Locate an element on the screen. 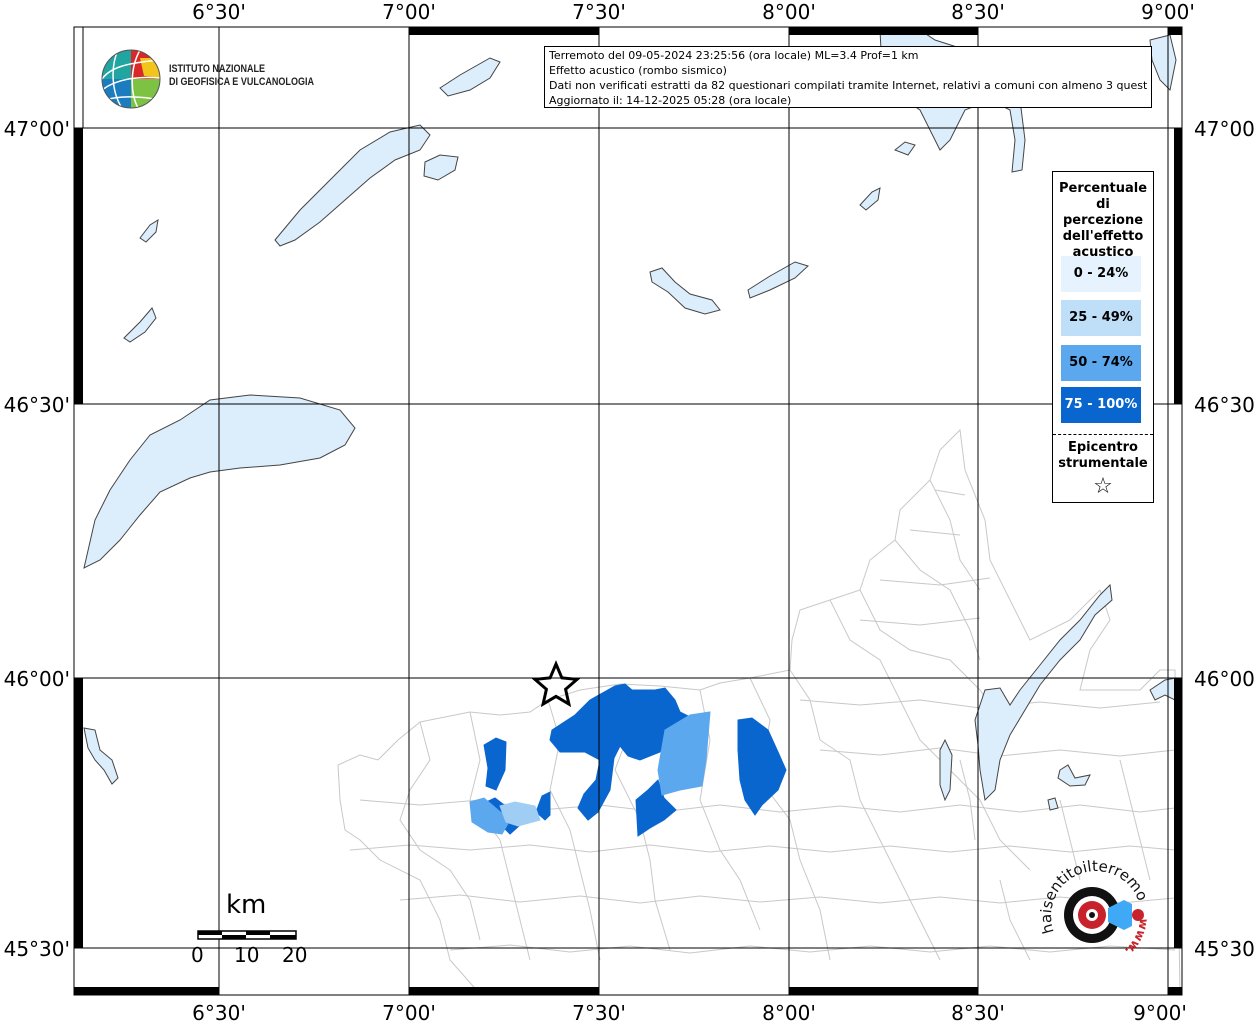 This screenshot has width=1255, height=1024. hsit-logo: haisentitoilterremoto.it www. is located at coordinates (1094, 908).